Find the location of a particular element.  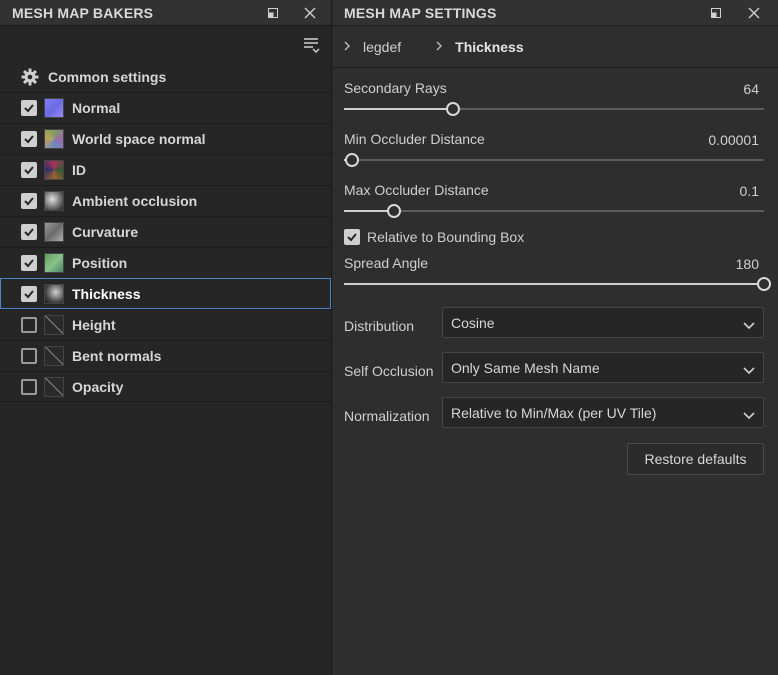

slider-label: Spread Angle is located at coordinates (386, 263).